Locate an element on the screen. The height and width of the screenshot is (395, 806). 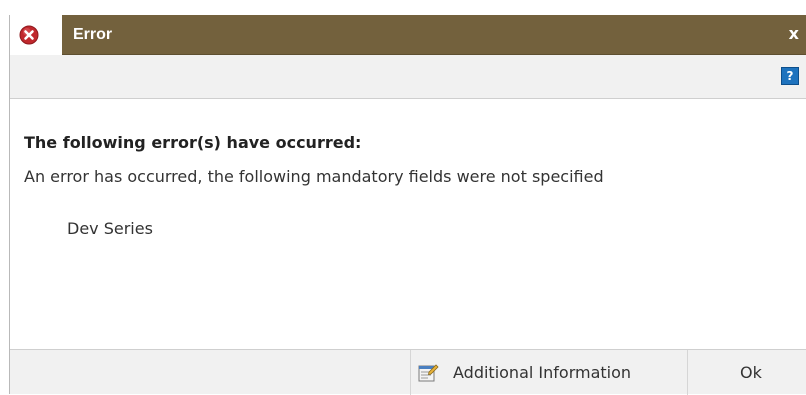
additional-information-label: Additional Information is located at coordinates (542, 372).